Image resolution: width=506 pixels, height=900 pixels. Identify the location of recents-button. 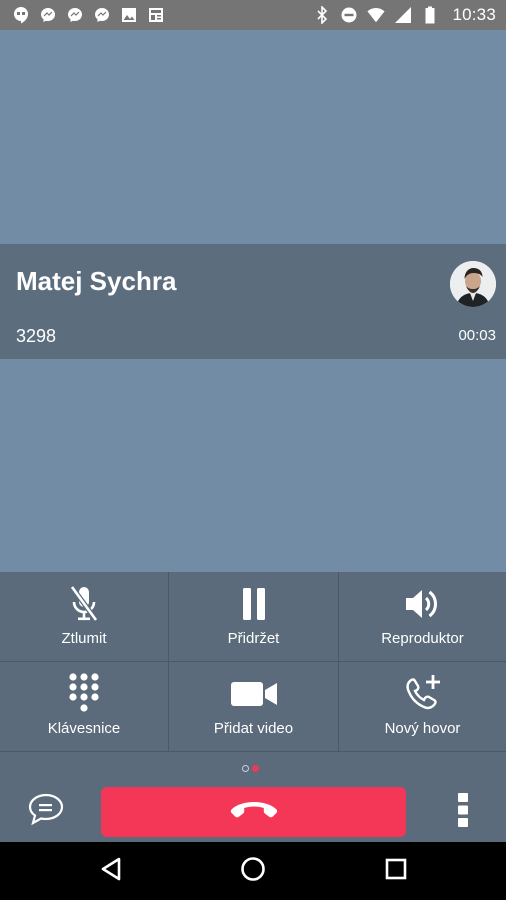
(396, 871).